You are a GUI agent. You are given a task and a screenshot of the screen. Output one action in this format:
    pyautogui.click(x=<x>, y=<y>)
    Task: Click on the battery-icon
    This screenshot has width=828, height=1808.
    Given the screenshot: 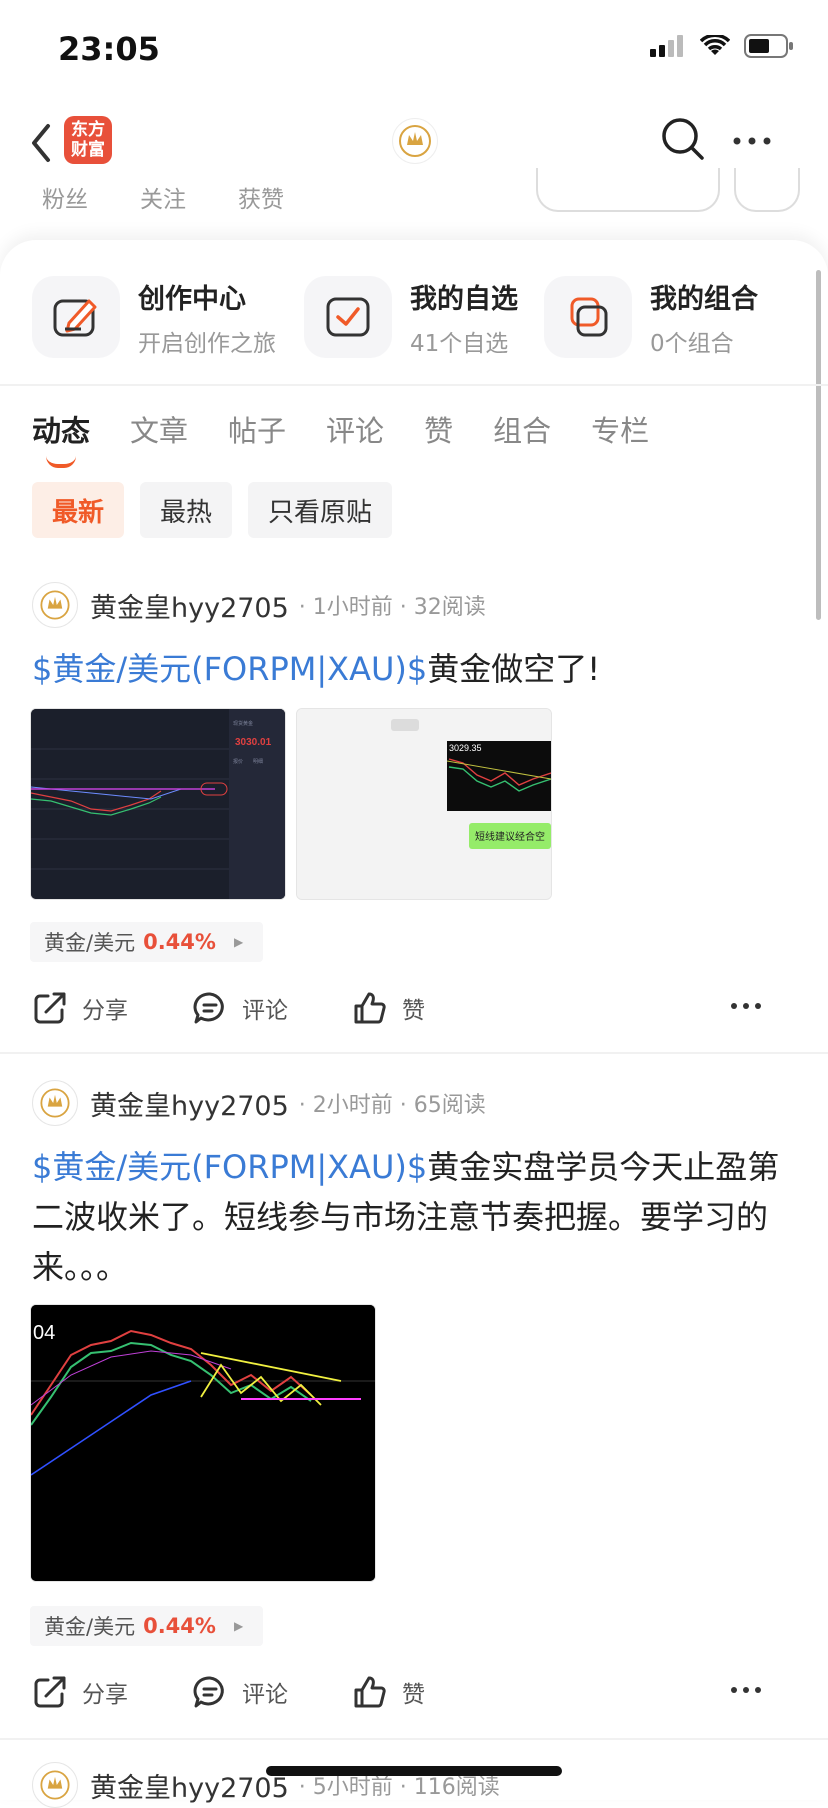 What is the action you would take?
    pyautogui.click(x=768, y=46)
    